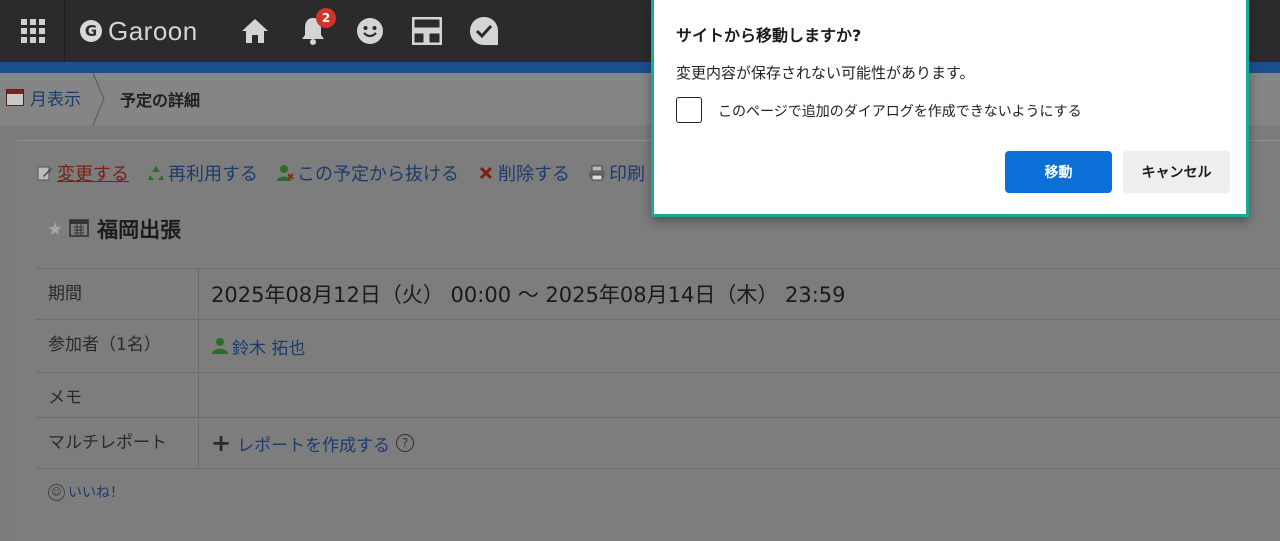 The height and width of the screenshot is (541, 1280). I want to click on table-row: 参加者（1名） 鈴木 拓也, so click(658, 346).